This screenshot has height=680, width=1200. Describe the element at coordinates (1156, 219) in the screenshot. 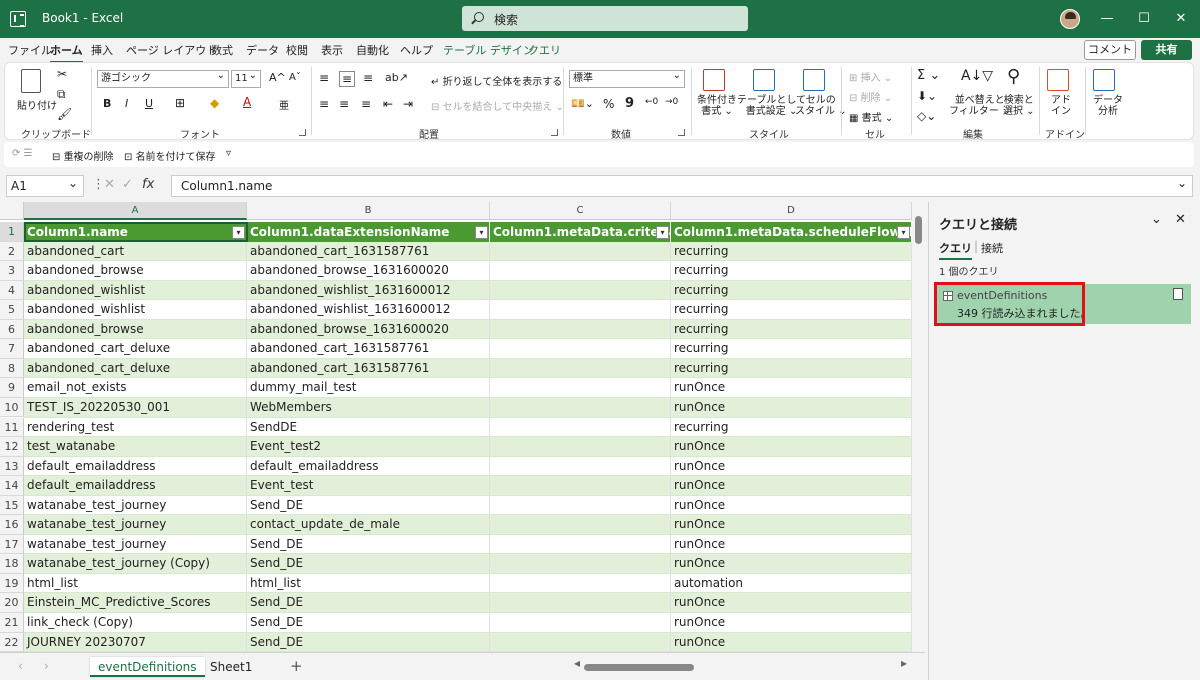

I see `pane-options-icon: ⌄` at that location.